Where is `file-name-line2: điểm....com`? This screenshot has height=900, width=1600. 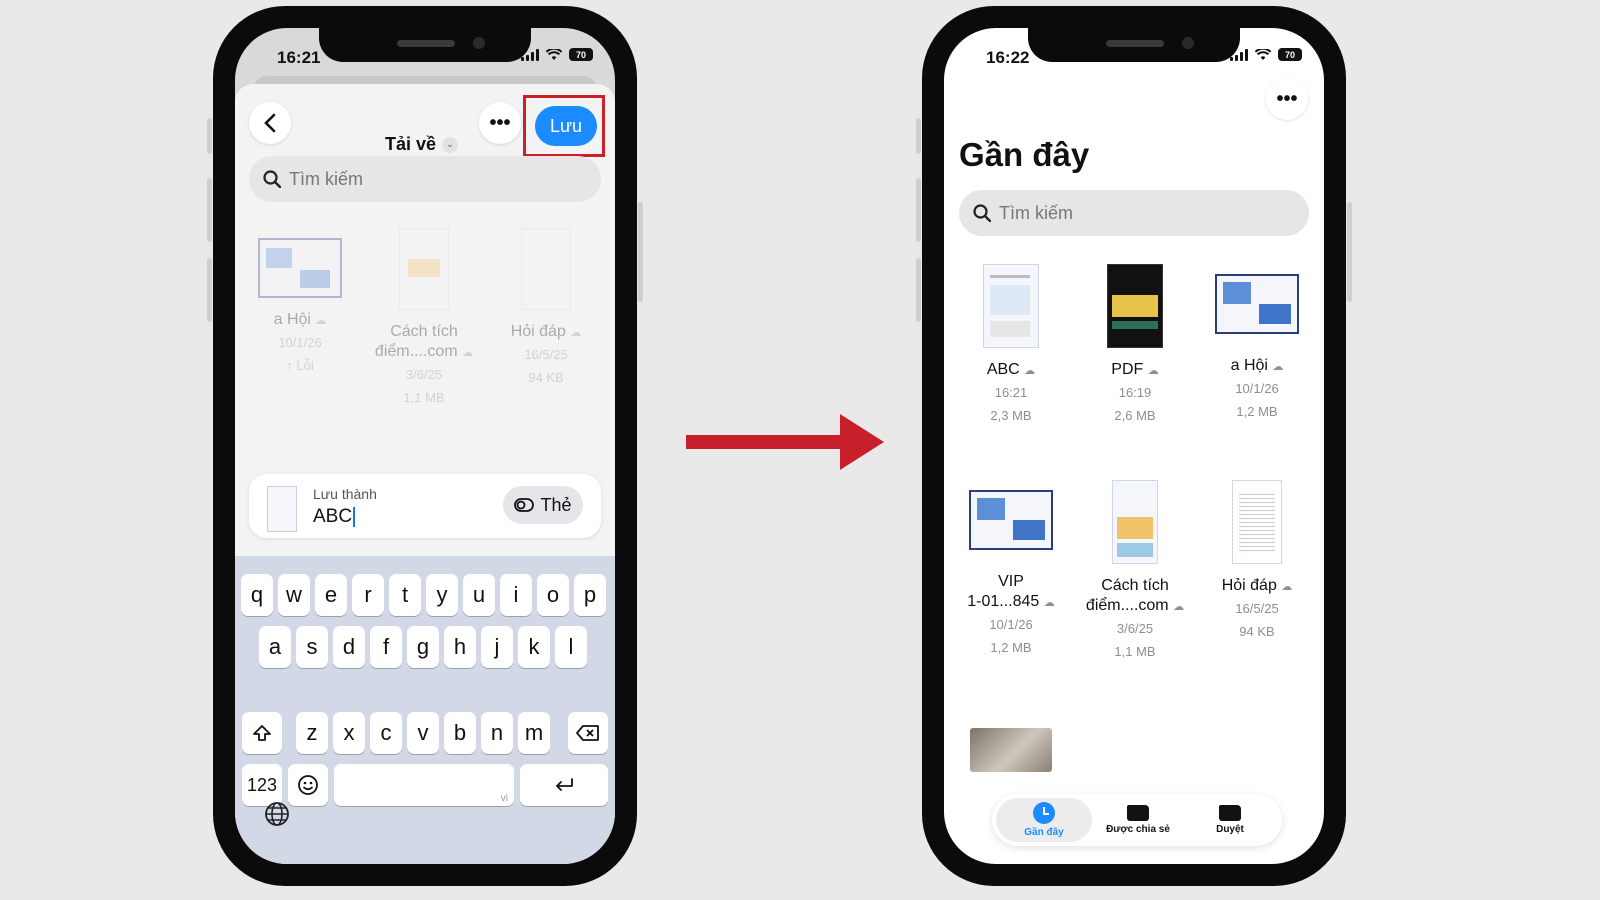 file-name-line2: điểm....com is located at coordinates (1127, 605).